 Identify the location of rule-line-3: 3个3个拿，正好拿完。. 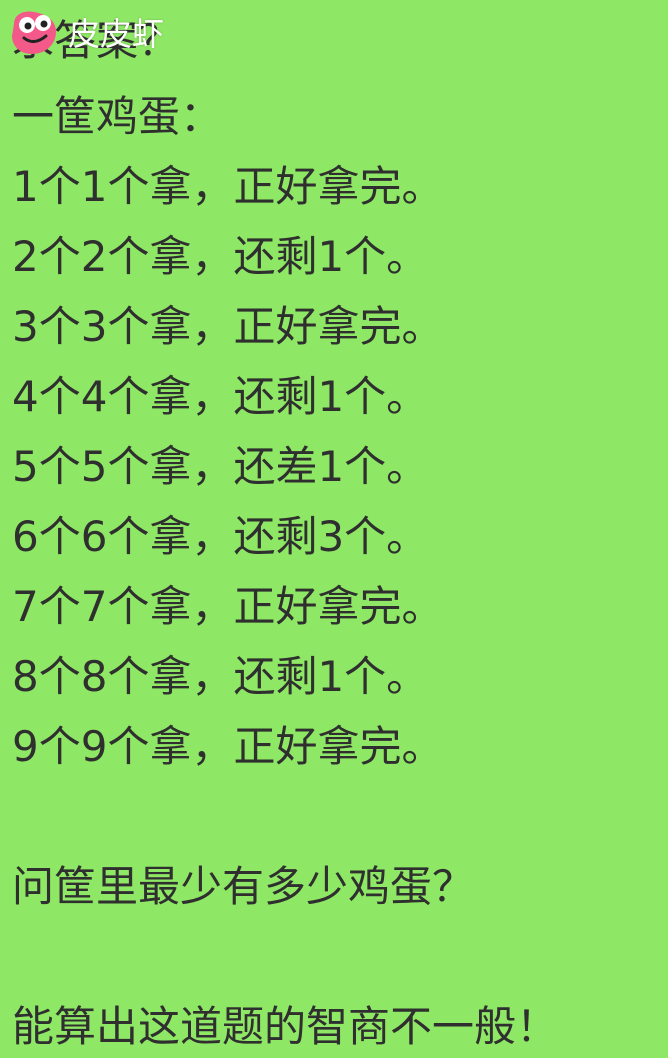
(228, 326).